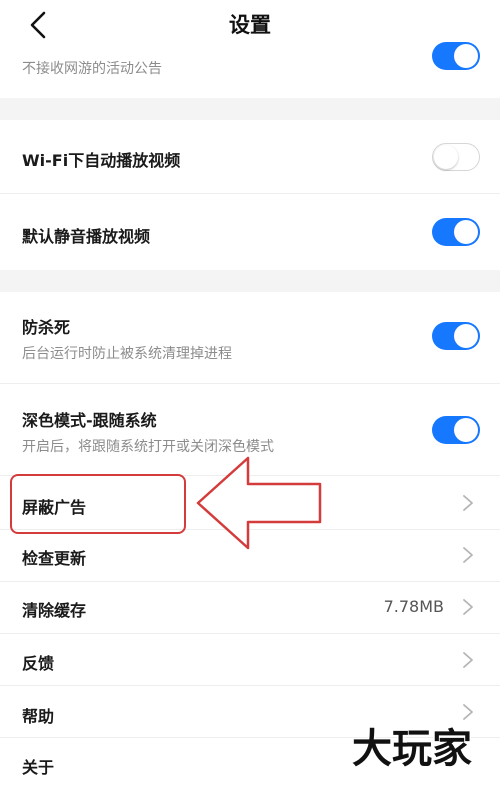  I want to click on page-title: 设置, so click(250, 25).